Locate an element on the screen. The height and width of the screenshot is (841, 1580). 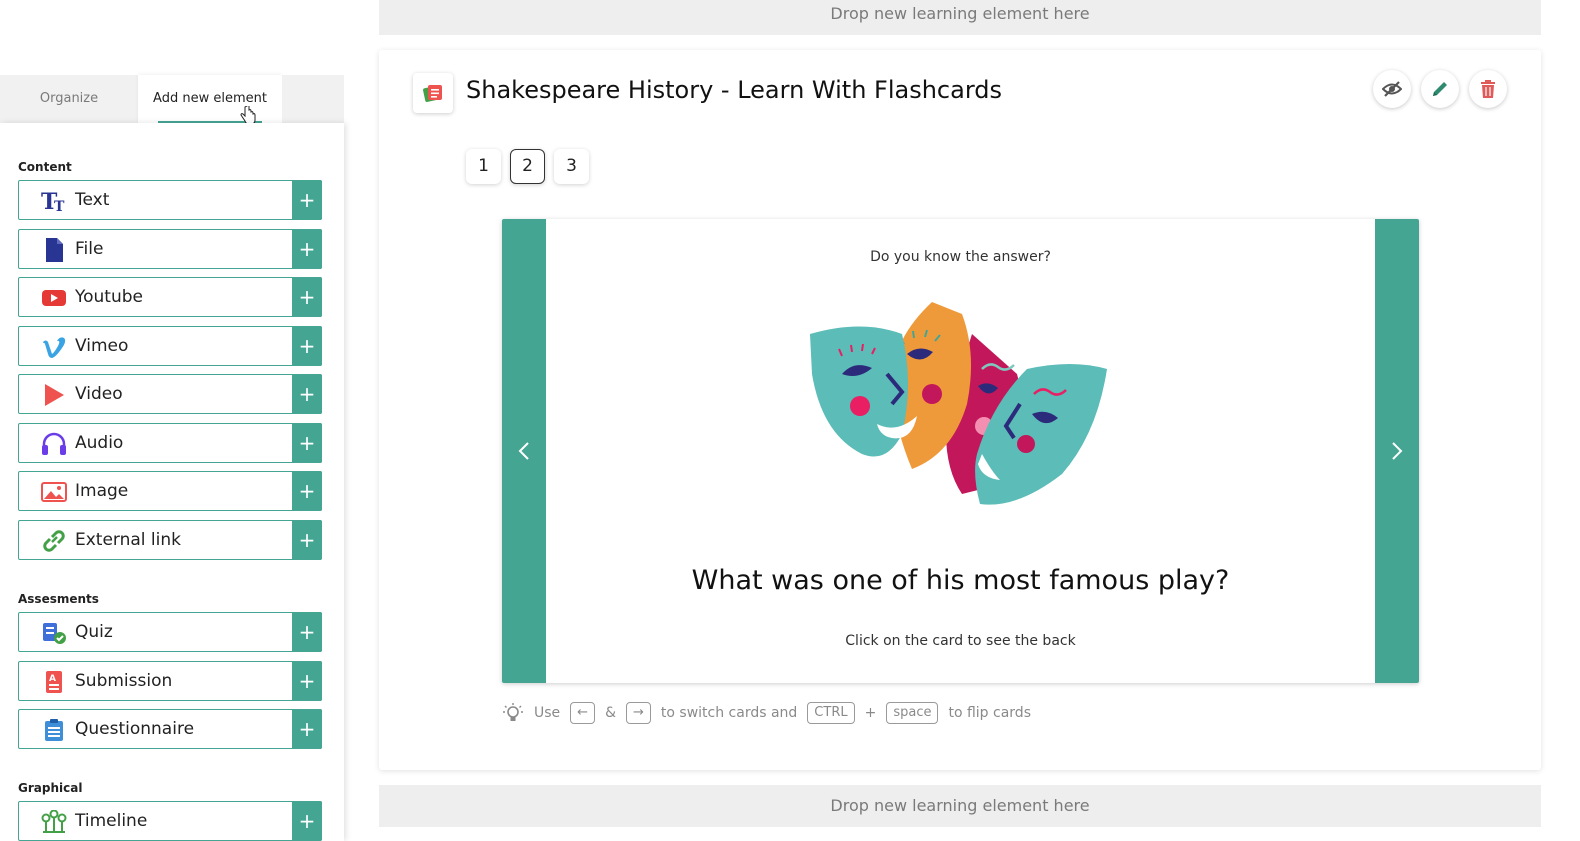
text-icon: TT is located at coordinates (54, 201).